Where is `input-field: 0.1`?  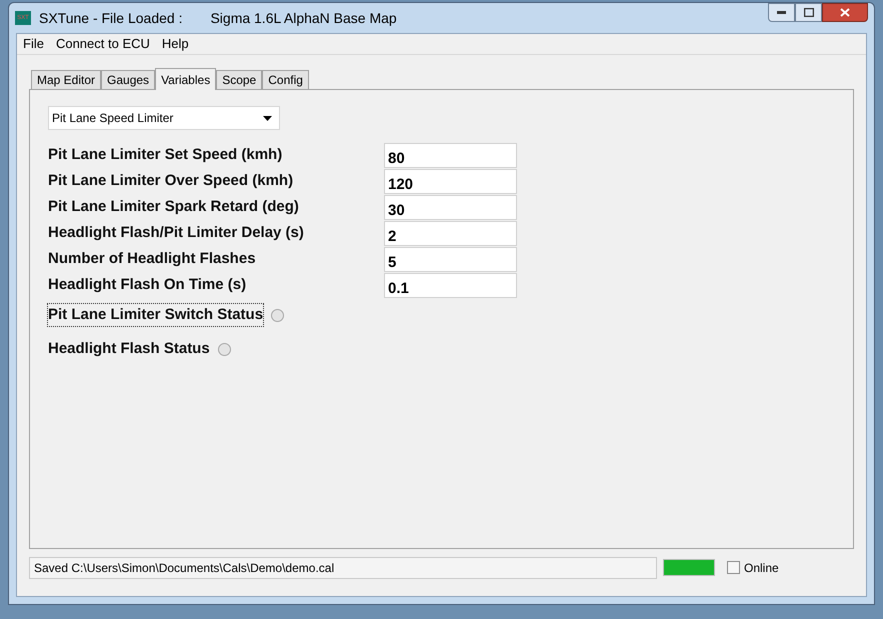 input-field: 0.1 is located at coordinates (450, 285).